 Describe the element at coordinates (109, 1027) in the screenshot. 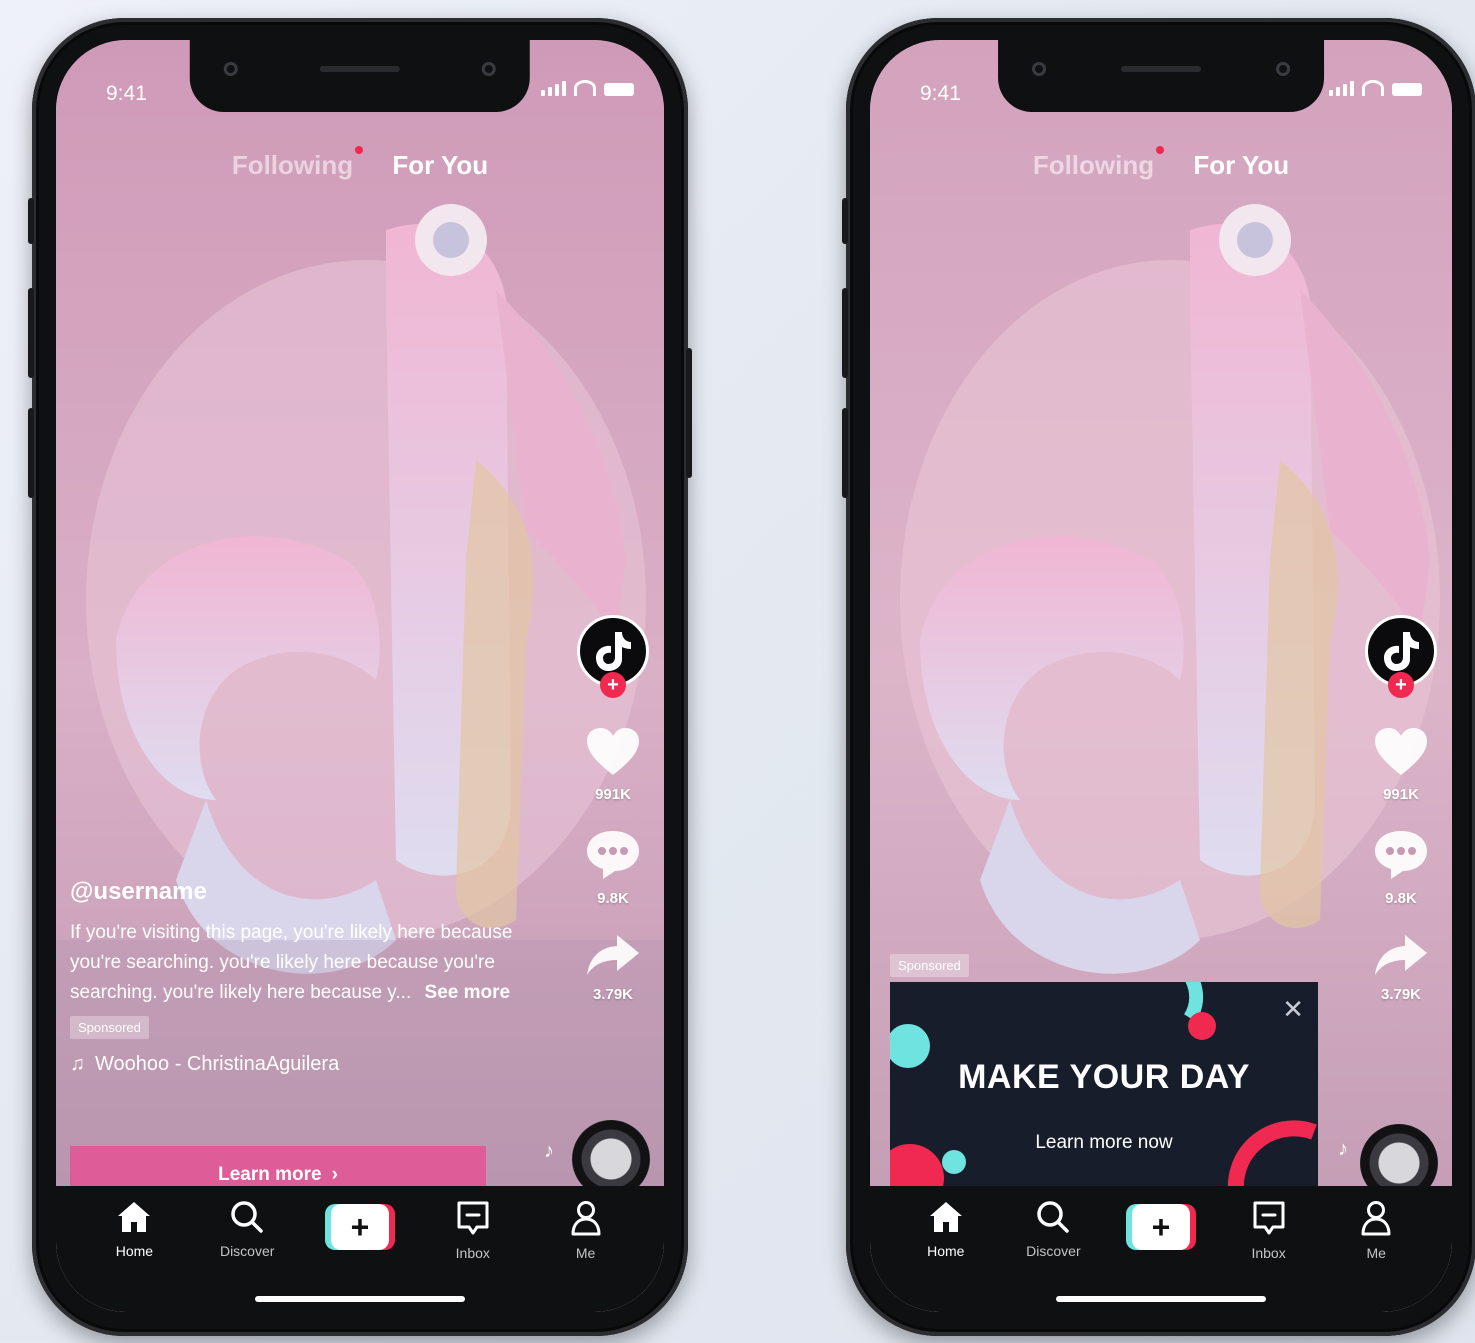

I see `sponsored-tag: Sponsored` at that location.